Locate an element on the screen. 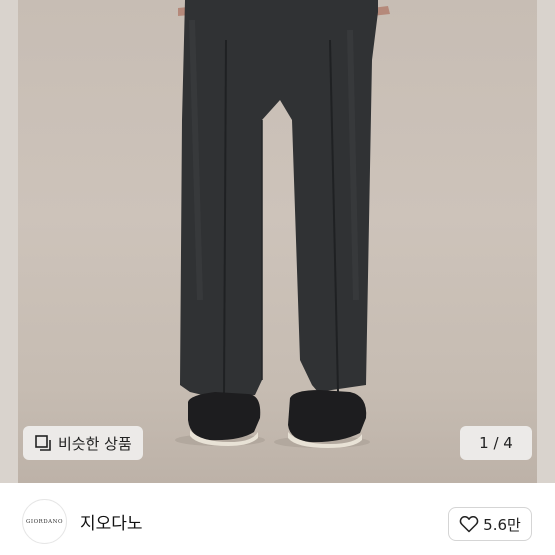  like-count: 5.6만 is located at coordinates (502, 524).